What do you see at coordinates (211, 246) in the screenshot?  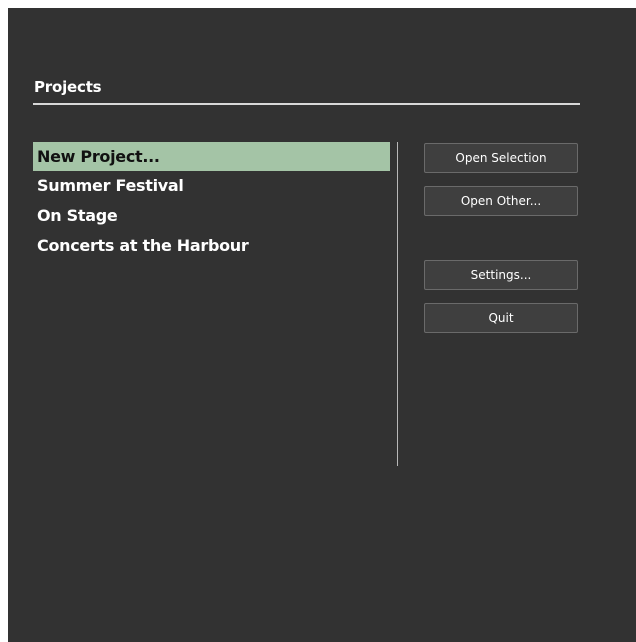 I see `project-item-concerts-harbour: Concerts at the Harbour` at bounding box center [211, 246].